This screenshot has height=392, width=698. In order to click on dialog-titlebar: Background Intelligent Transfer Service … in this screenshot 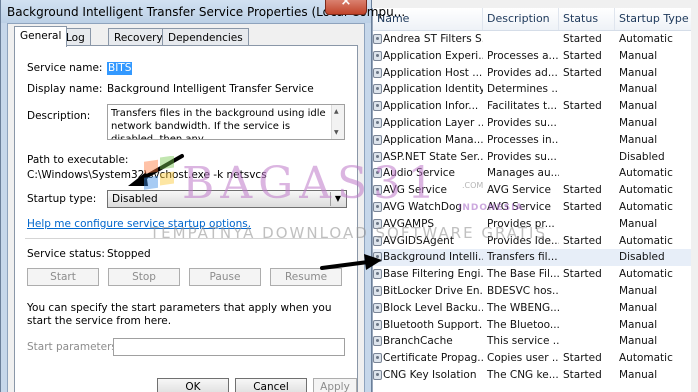, I will do `click(203, 11)`.